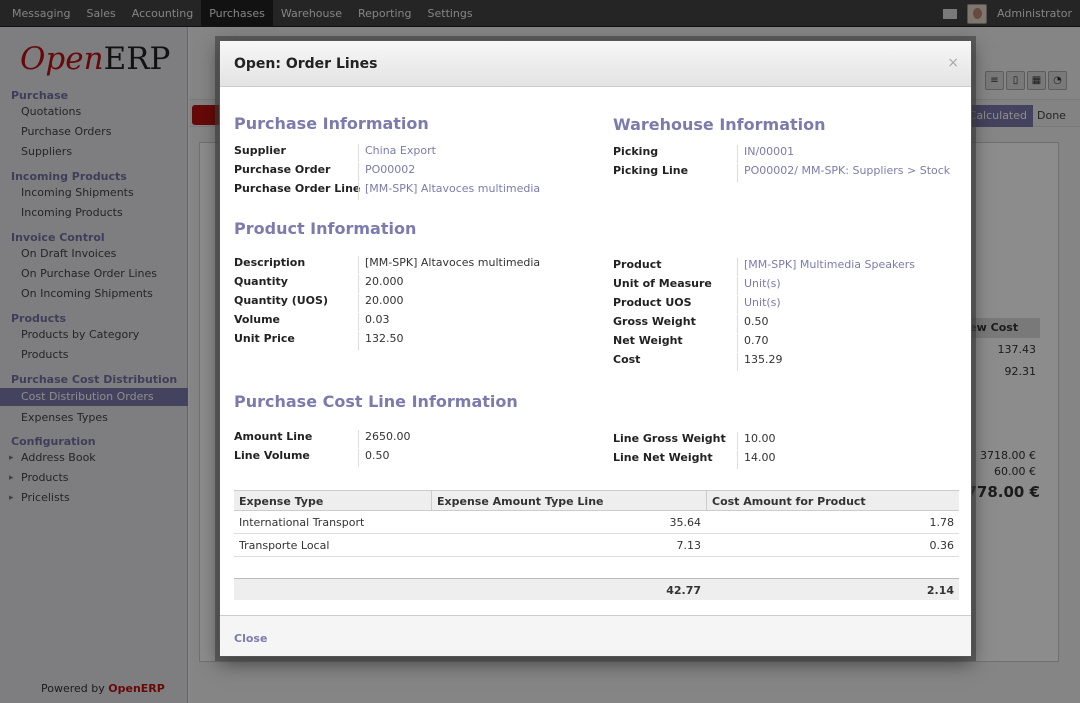 The image size is (1080, 703). I want to click on amount-line-value: 2650.00, so click(384, 439).